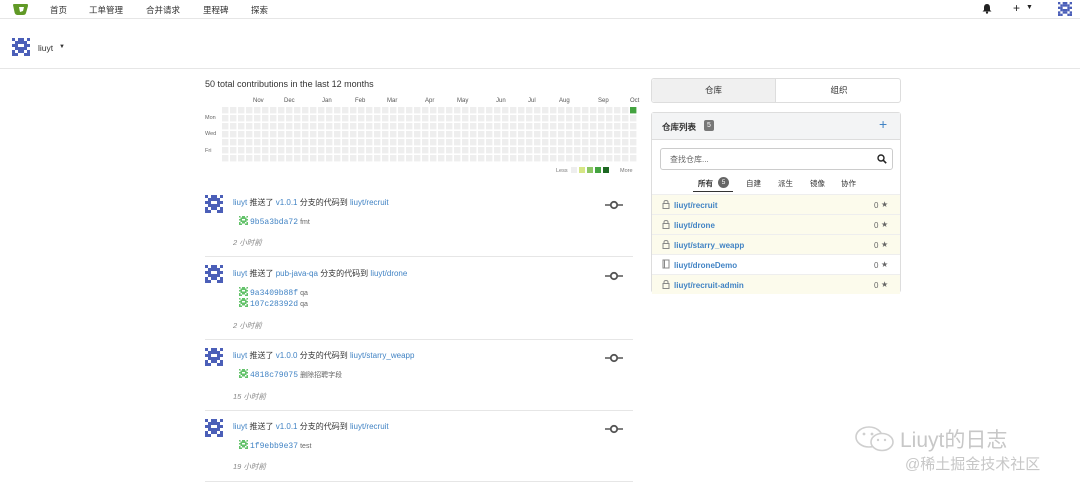  What do you see at coordinates (21, 47) in the screenshot?
I see `user-avatar` at bounding box center [21, 47].